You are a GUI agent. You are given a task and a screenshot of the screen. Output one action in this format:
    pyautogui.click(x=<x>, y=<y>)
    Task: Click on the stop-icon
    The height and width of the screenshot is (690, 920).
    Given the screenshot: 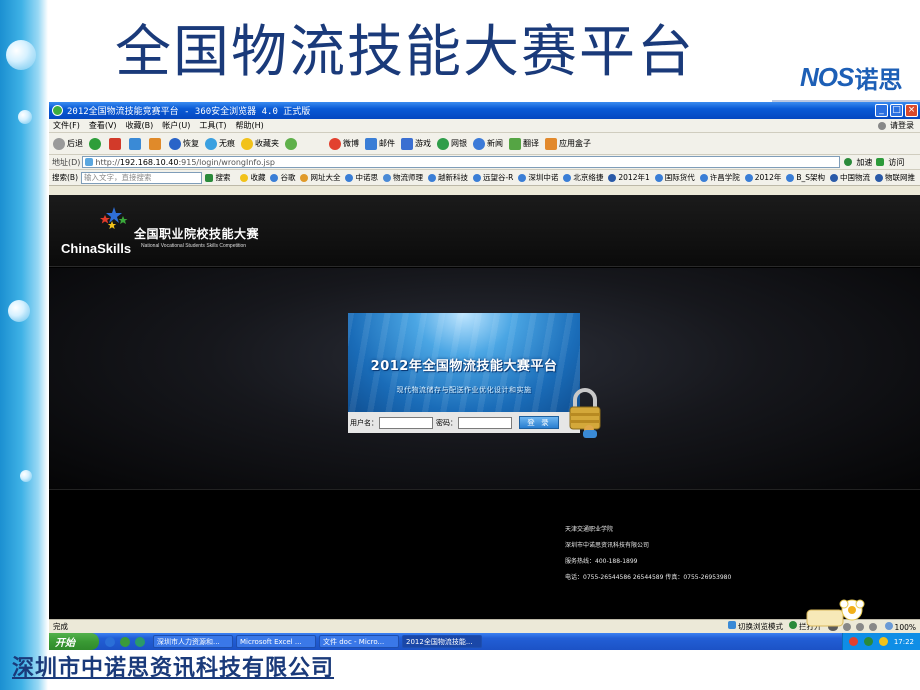 What is the action you would take?
    pyautogui.click(x=115, y=143)
    